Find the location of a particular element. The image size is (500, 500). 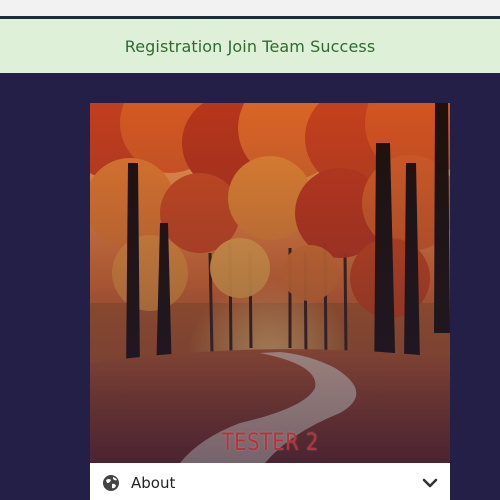

about-label: About is located at coordinates (153, 483).